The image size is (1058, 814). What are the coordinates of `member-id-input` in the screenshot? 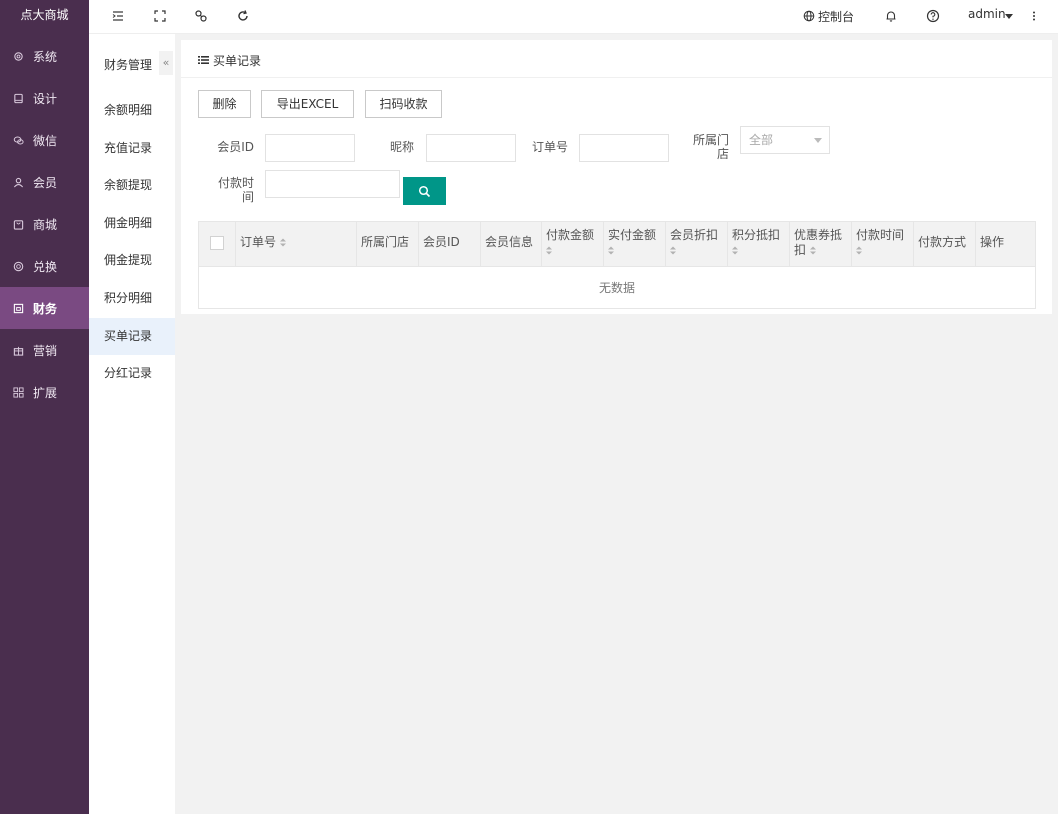 It's located at (310, 148).